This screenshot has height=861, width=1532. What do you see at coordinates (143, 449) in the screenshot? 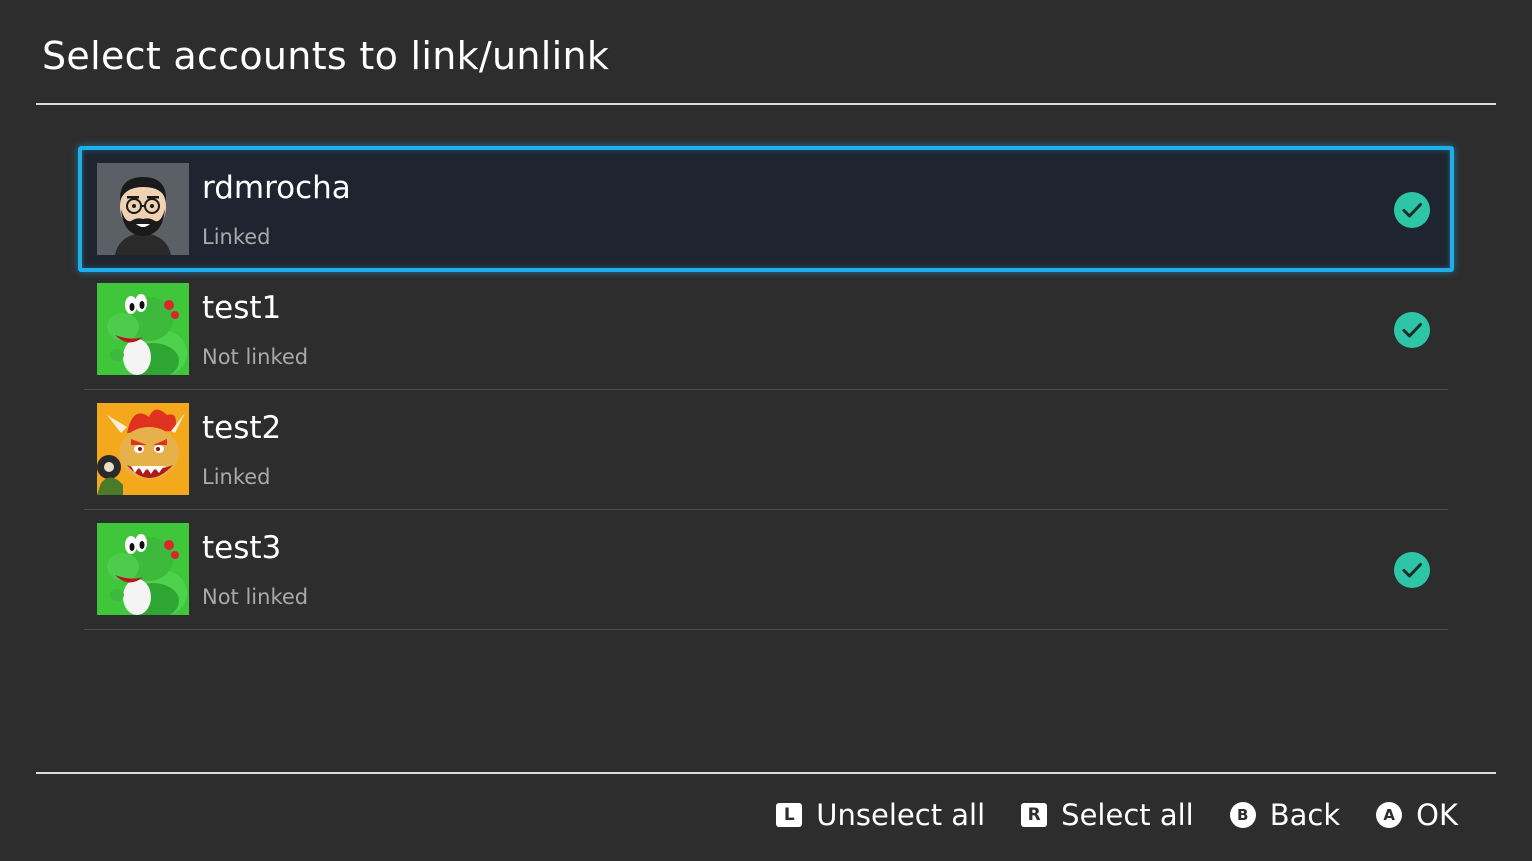
I see `bowser-avatar-icon` at bounding box center [143, 449].